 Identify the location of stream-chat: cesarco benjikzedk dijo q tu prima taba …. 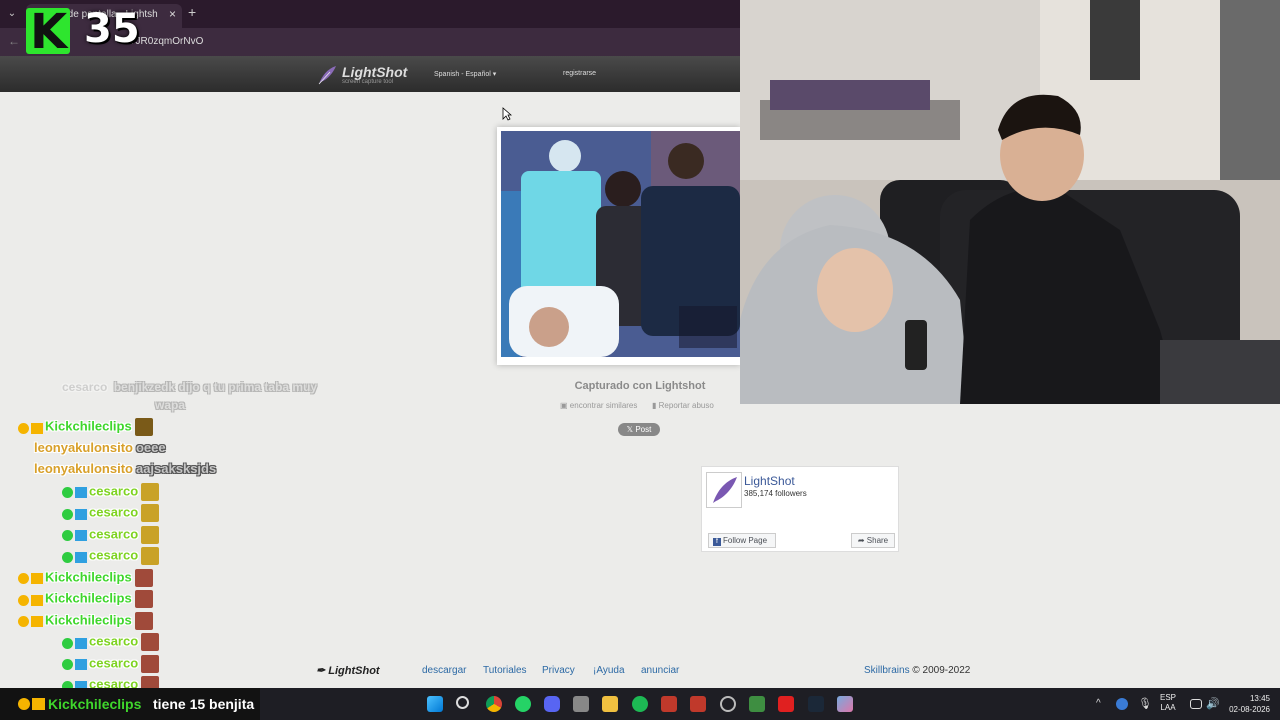
(200, 537).